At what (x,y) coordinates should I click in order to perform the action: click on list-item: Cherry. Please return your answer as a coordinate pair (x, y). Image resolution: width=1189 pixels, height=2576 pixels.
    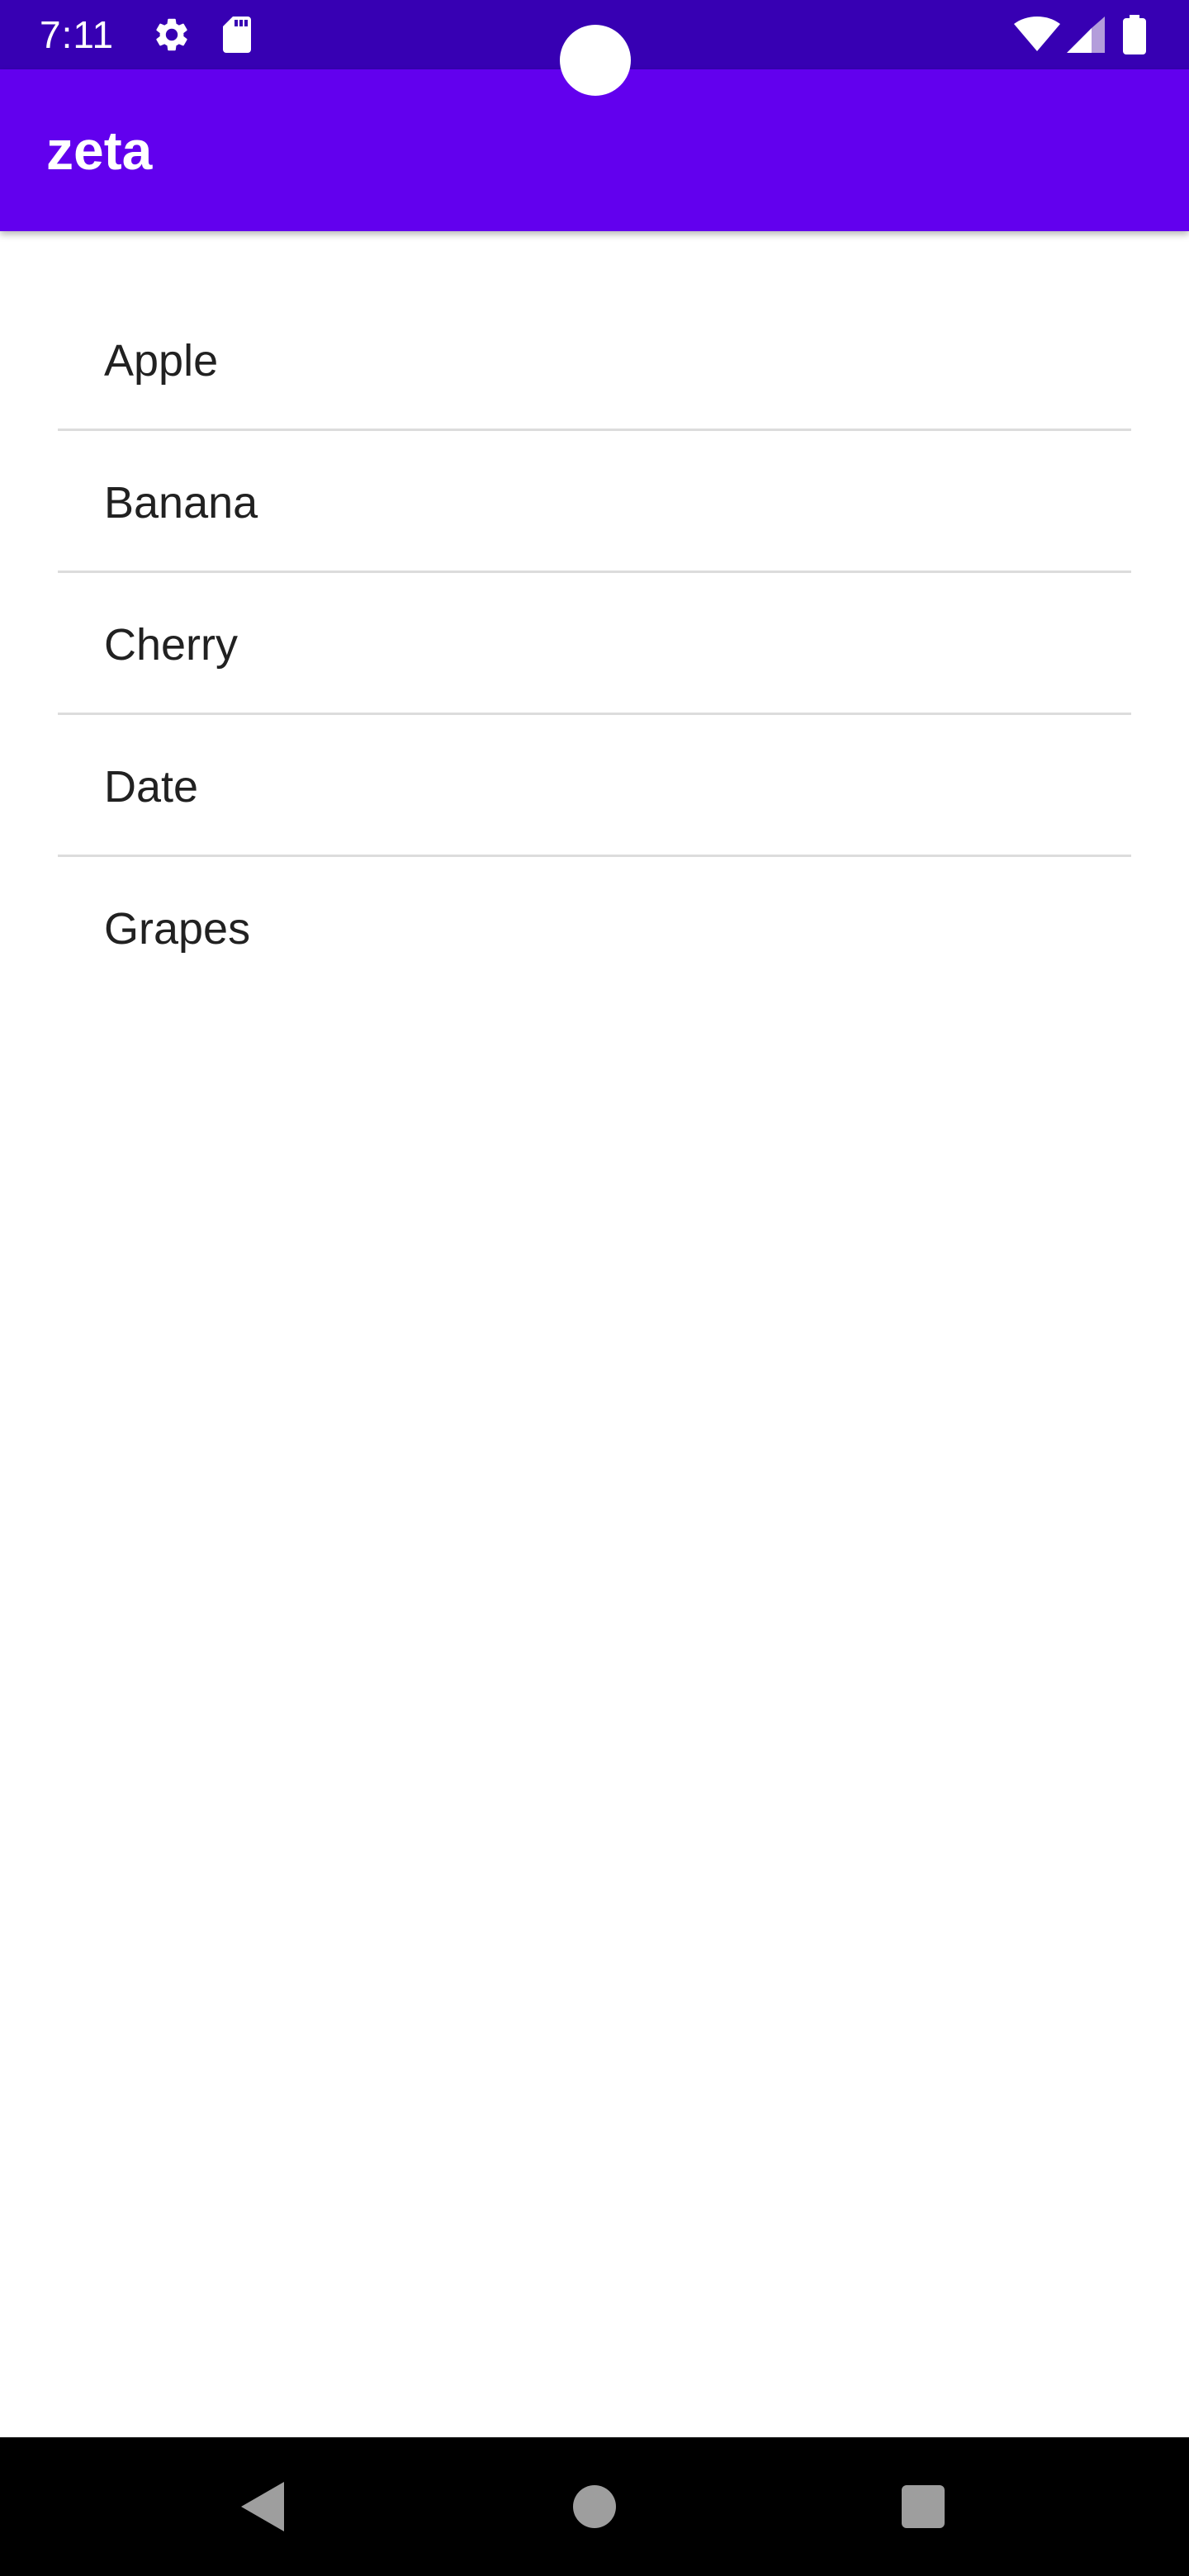
    Looking at the image, I should click on (594, 644).